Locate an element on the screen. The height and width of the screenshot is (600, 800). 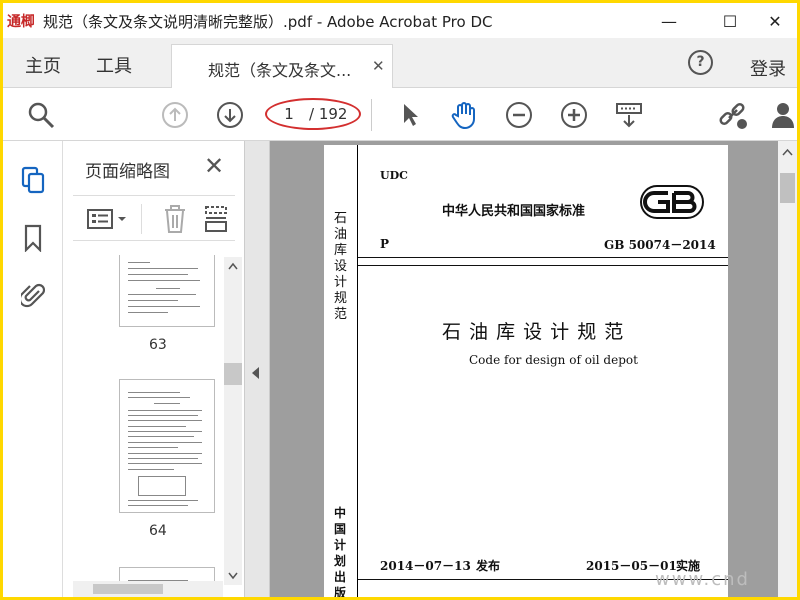
thumbnail-table is located at coordinates (162, 486).